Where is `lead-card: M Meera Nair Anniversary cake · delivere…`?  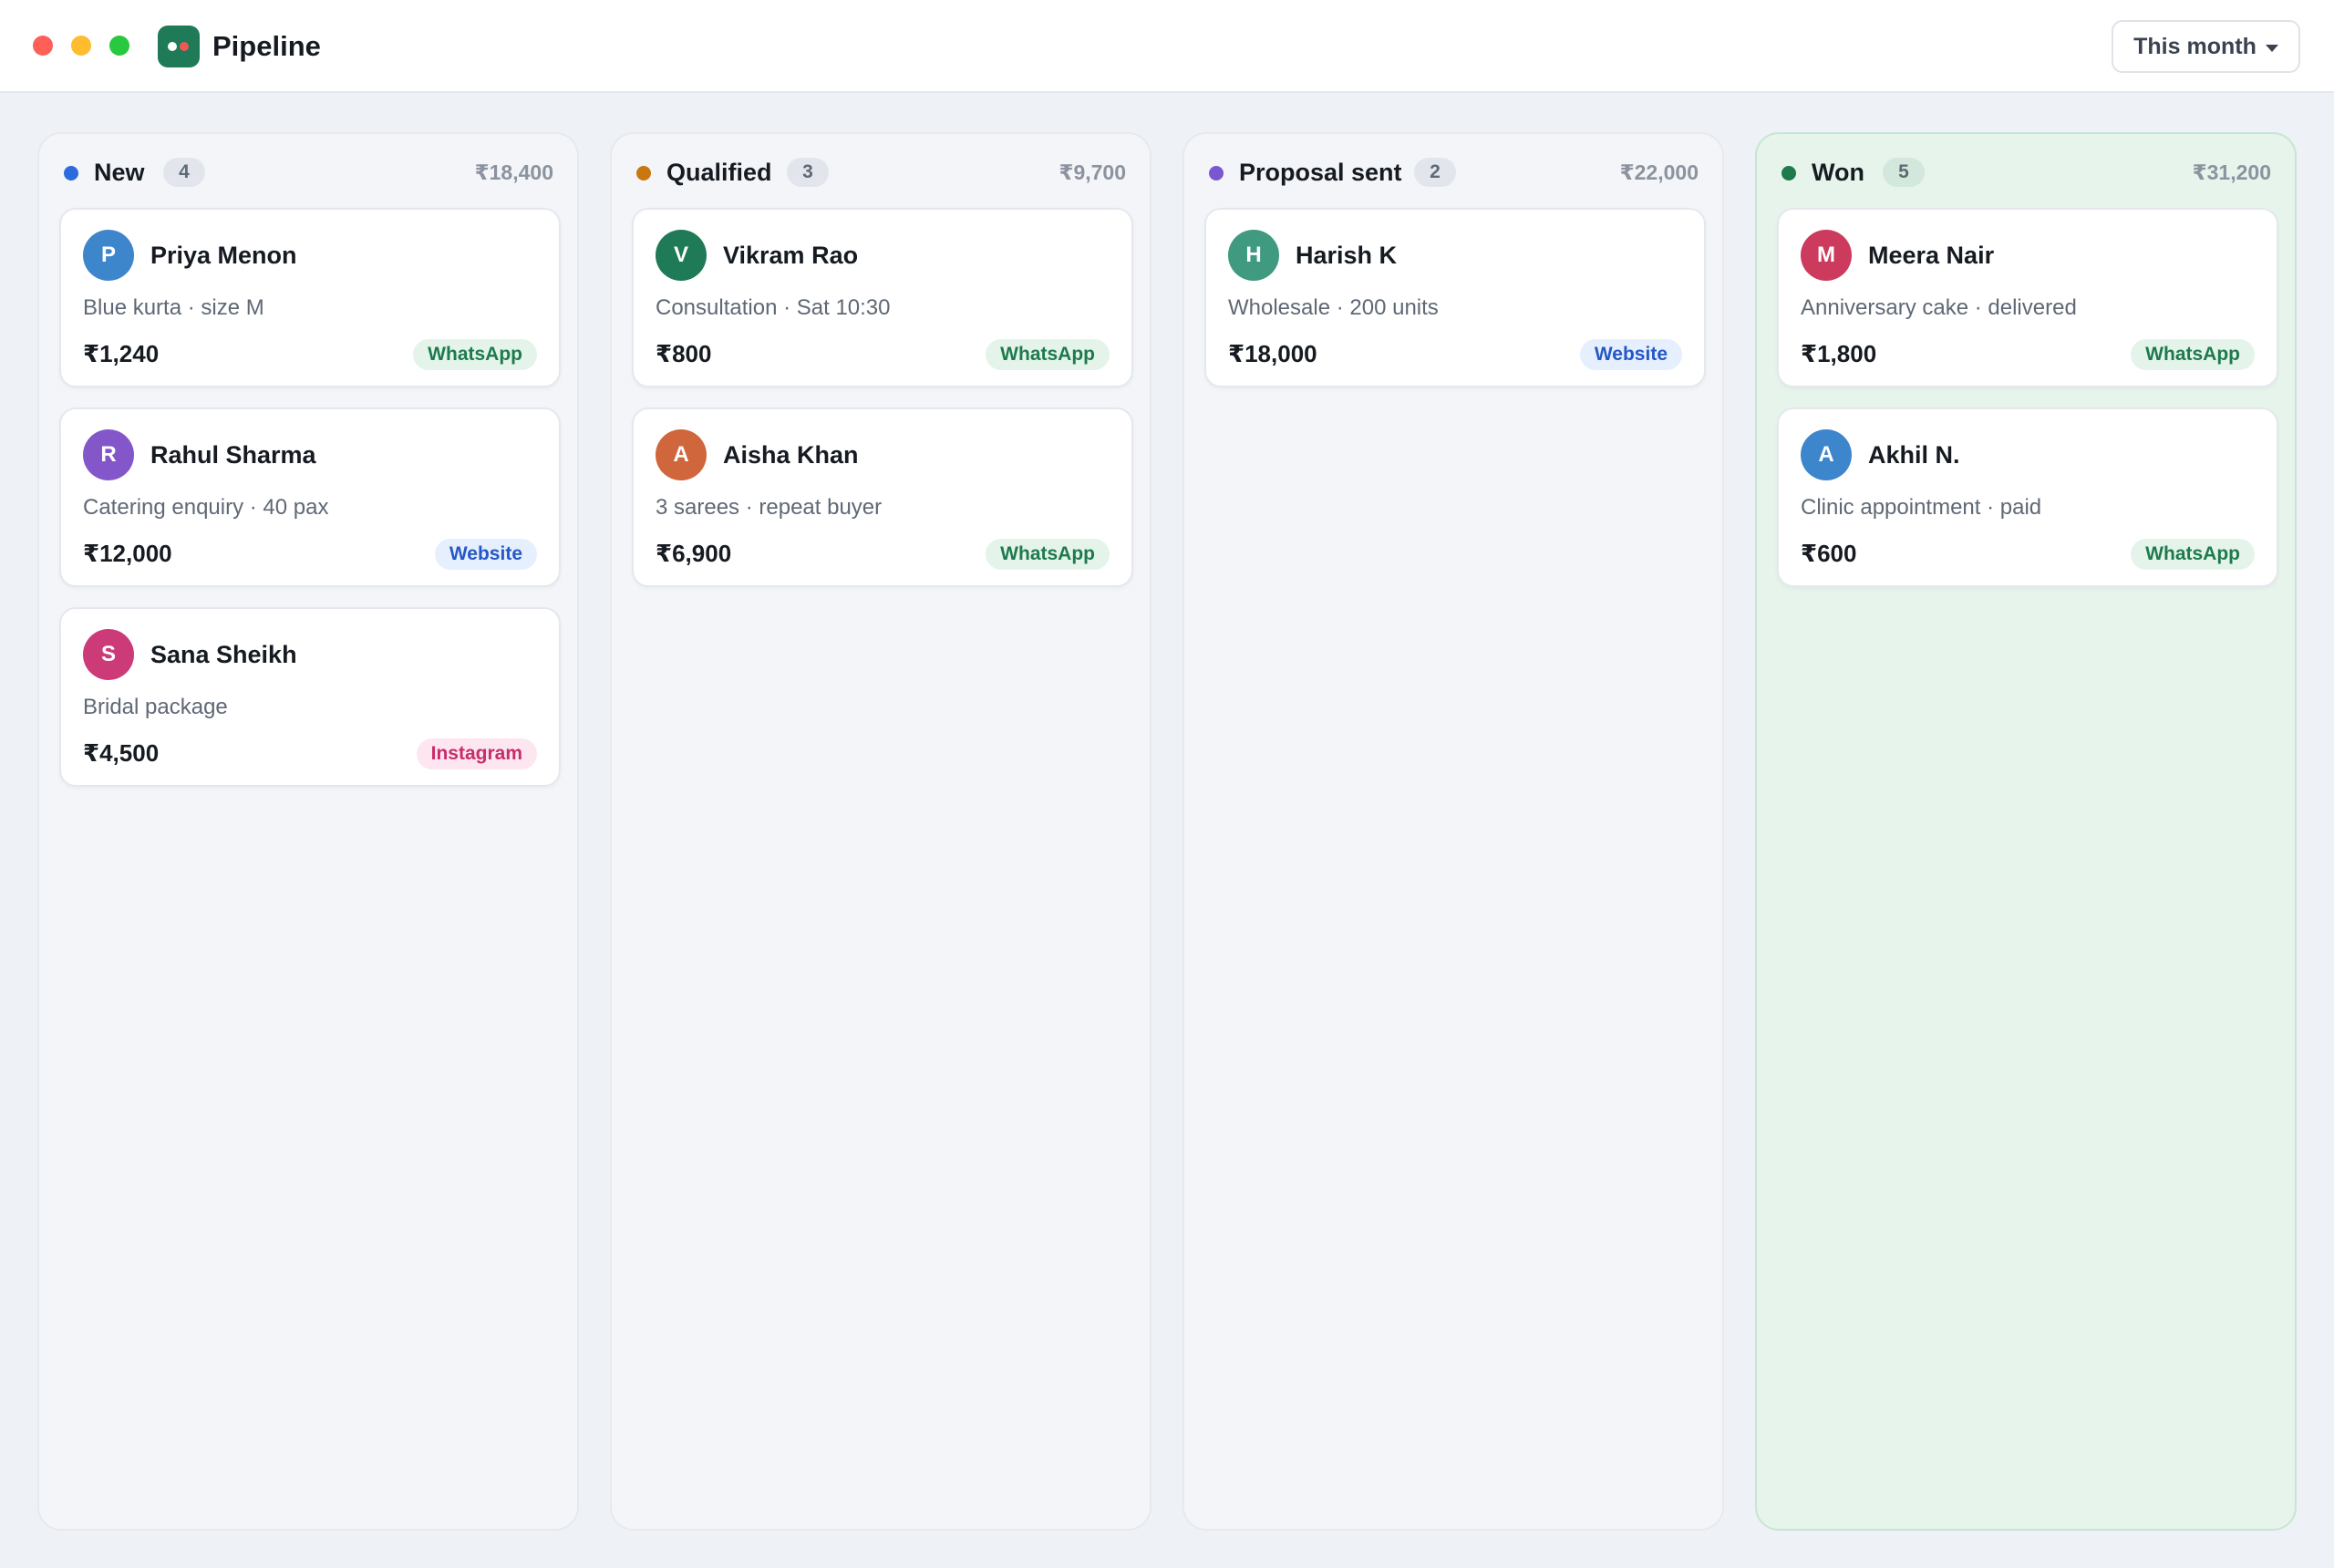
lead-card: M Meera Nair Anniversary cake · delivere… is located at coordinates (2028, 297).